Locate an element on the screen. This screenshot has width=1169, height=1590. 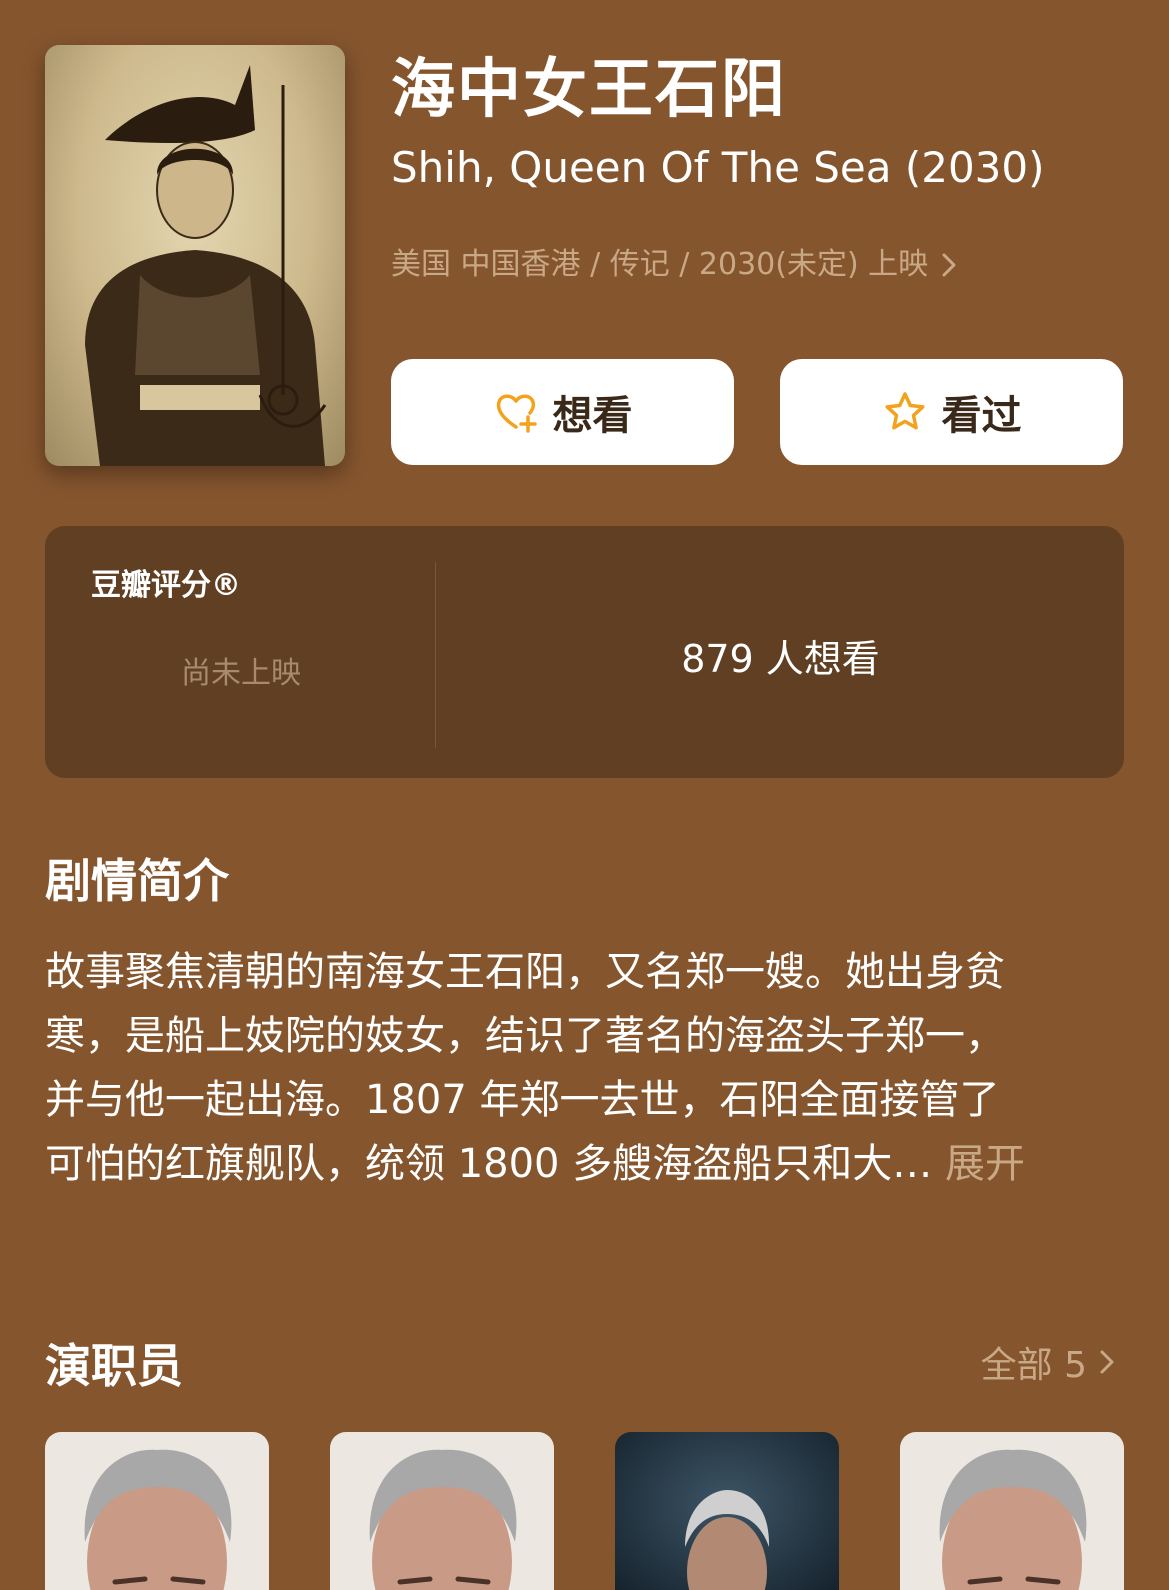
poster-illustration is located at coordinates (206, 265).